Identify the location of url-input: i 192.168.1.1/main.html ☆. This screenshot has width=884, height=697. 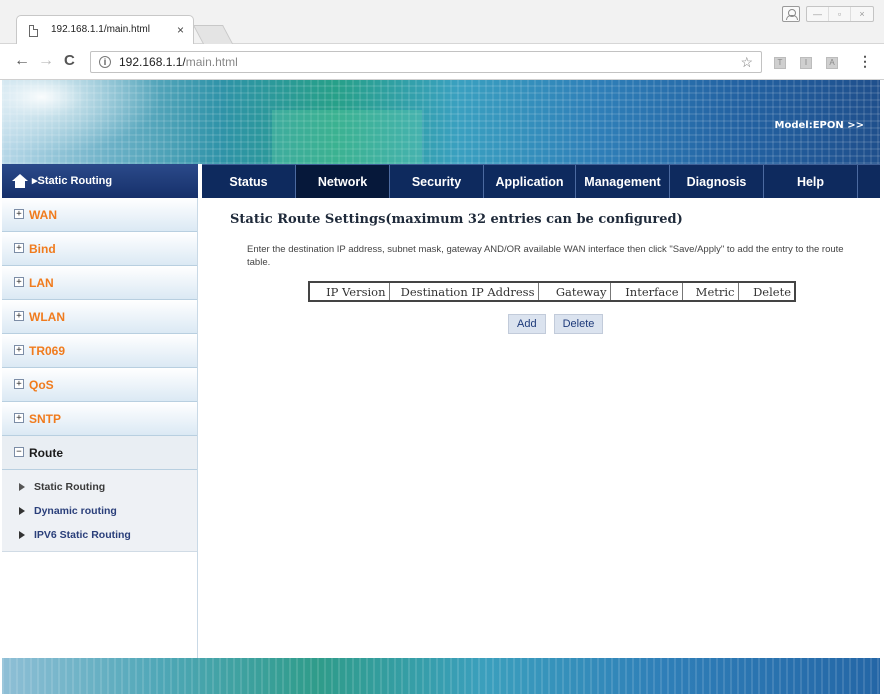
(426, 62).